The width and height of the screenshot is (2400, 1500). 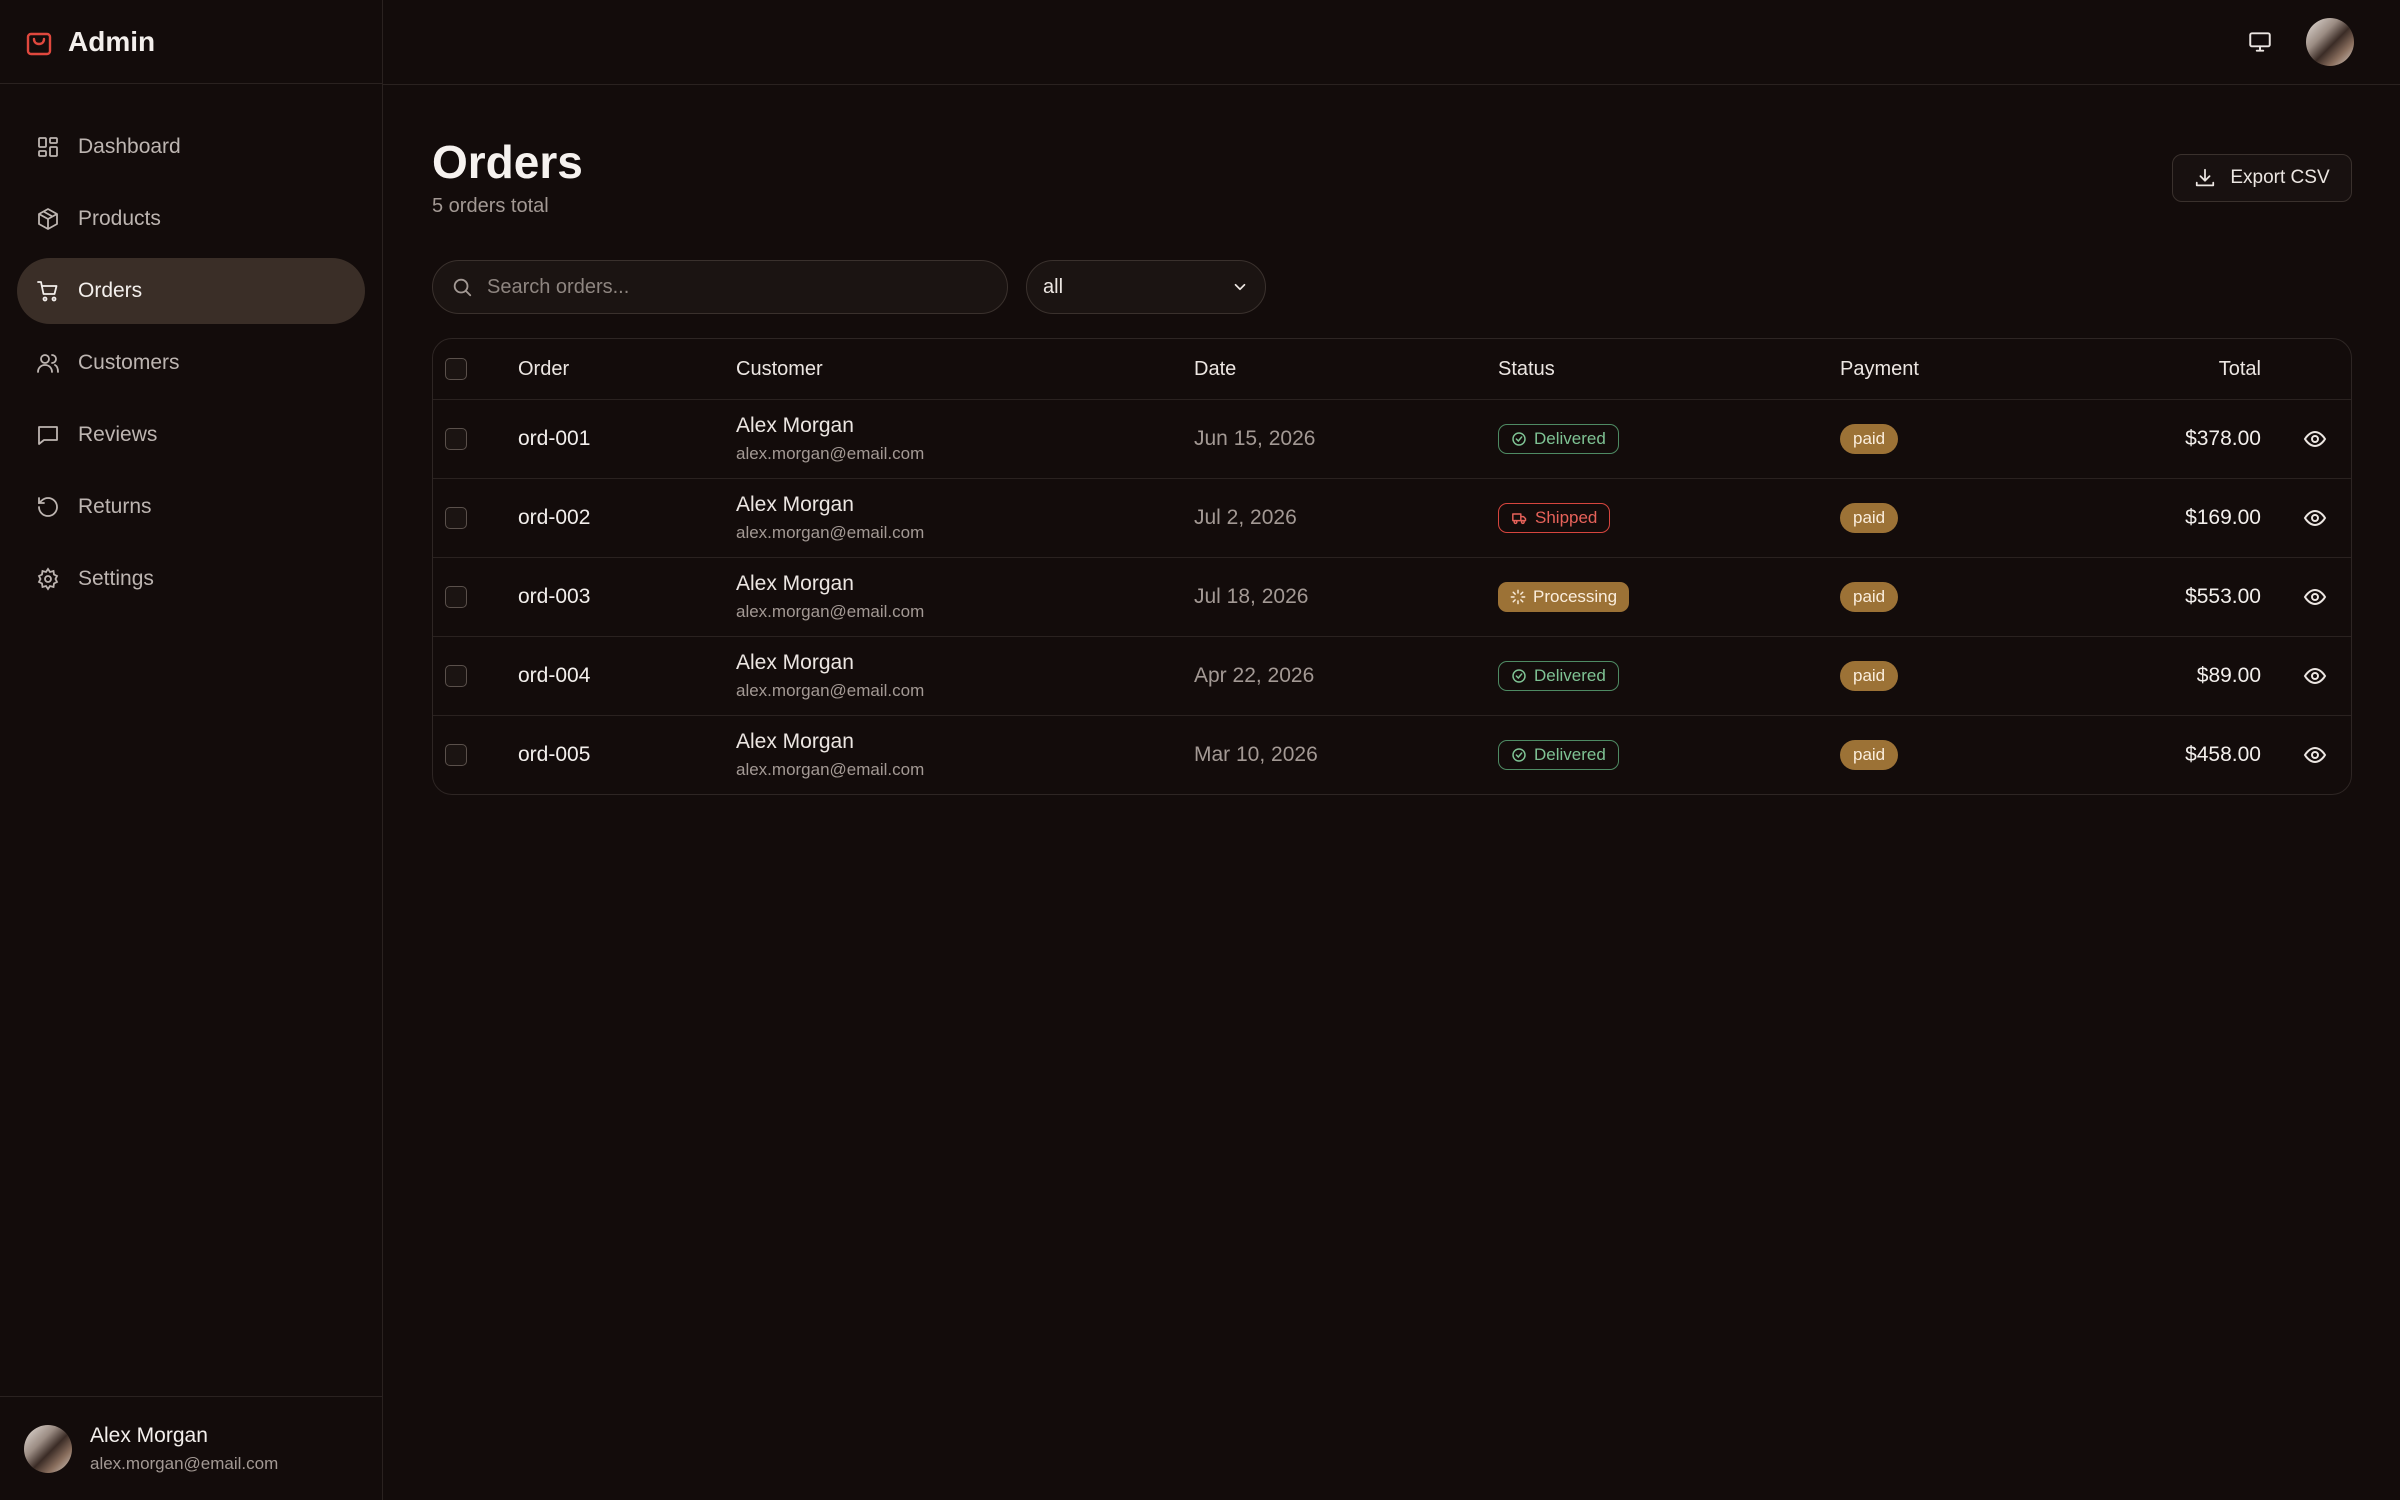 What do you see at coordinates (48, 291) in the screenshot?
I see `cart-icon` at bounding box center [48, 291].